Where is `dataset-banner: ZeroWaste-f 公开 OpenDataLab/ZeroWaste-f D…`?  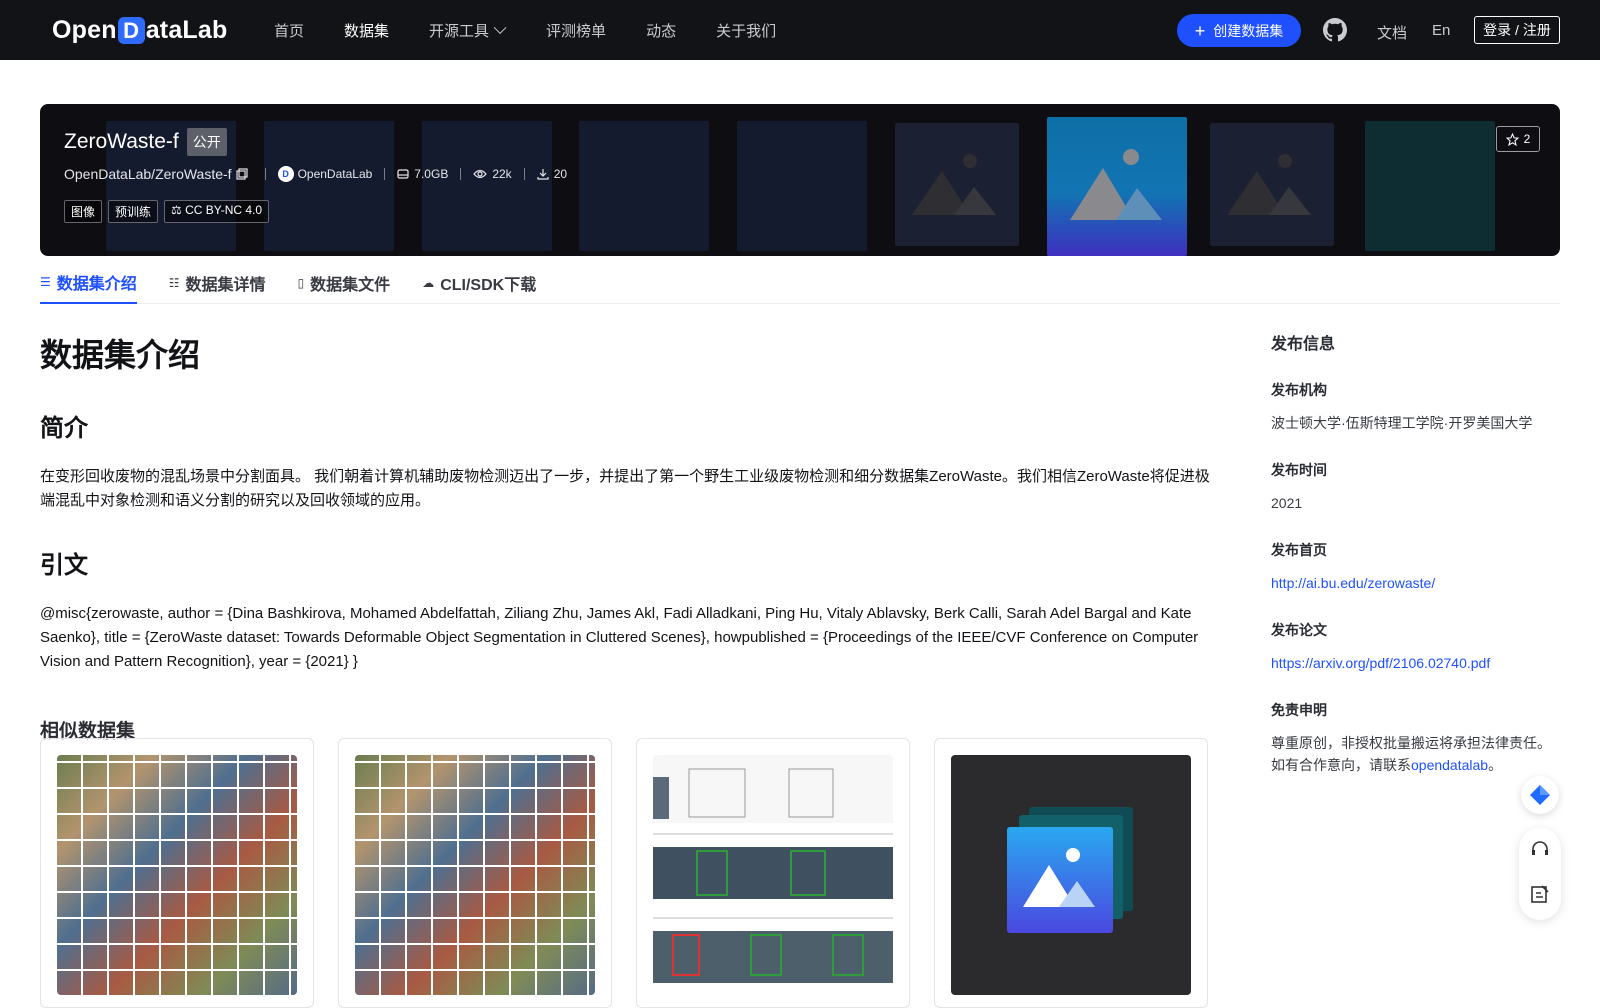 dataset-banner: ZeroWaste-f 公开 OpenDataLab/ZeroWaste-f D… is located at coordinates (800, 180).